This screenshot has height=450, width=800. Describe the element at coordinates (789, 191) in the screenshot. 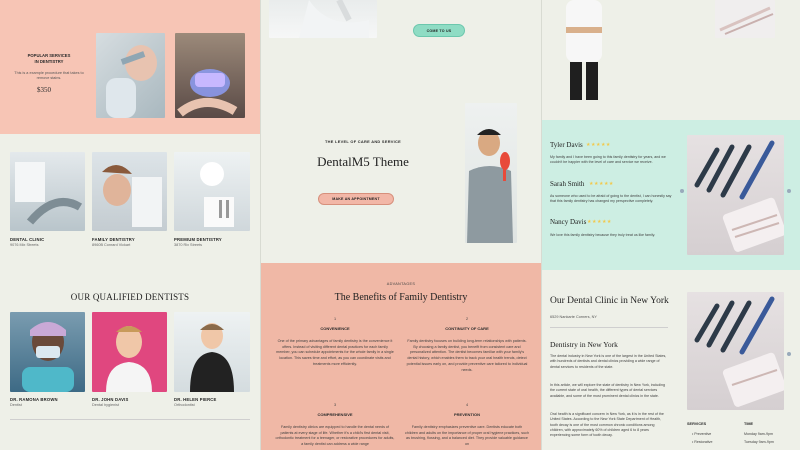

I see `carousel-next-dot` at that location.